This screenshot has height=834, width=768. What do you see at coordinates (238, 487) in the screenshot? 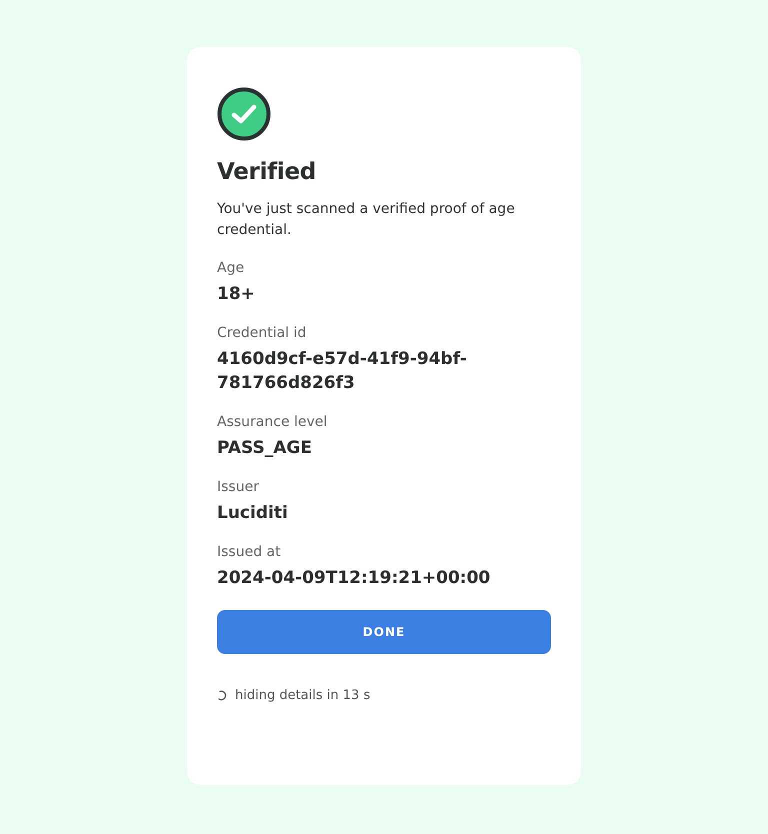
I see `field-label: Issuer` at bounding box center [238, 487].